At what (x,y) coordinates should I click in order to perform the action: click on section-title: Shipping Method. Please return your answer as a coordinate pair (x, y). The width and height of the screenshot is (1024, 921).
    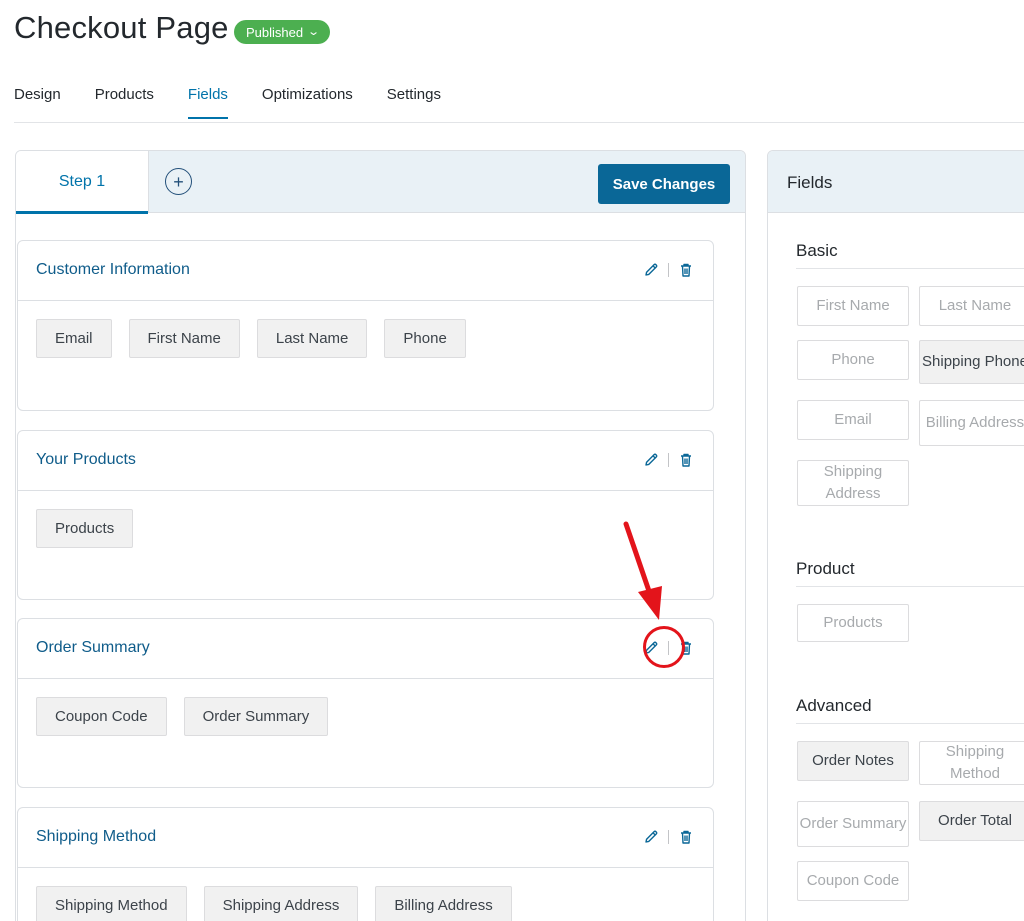
    Looking at the image, I should click on (96, 836).